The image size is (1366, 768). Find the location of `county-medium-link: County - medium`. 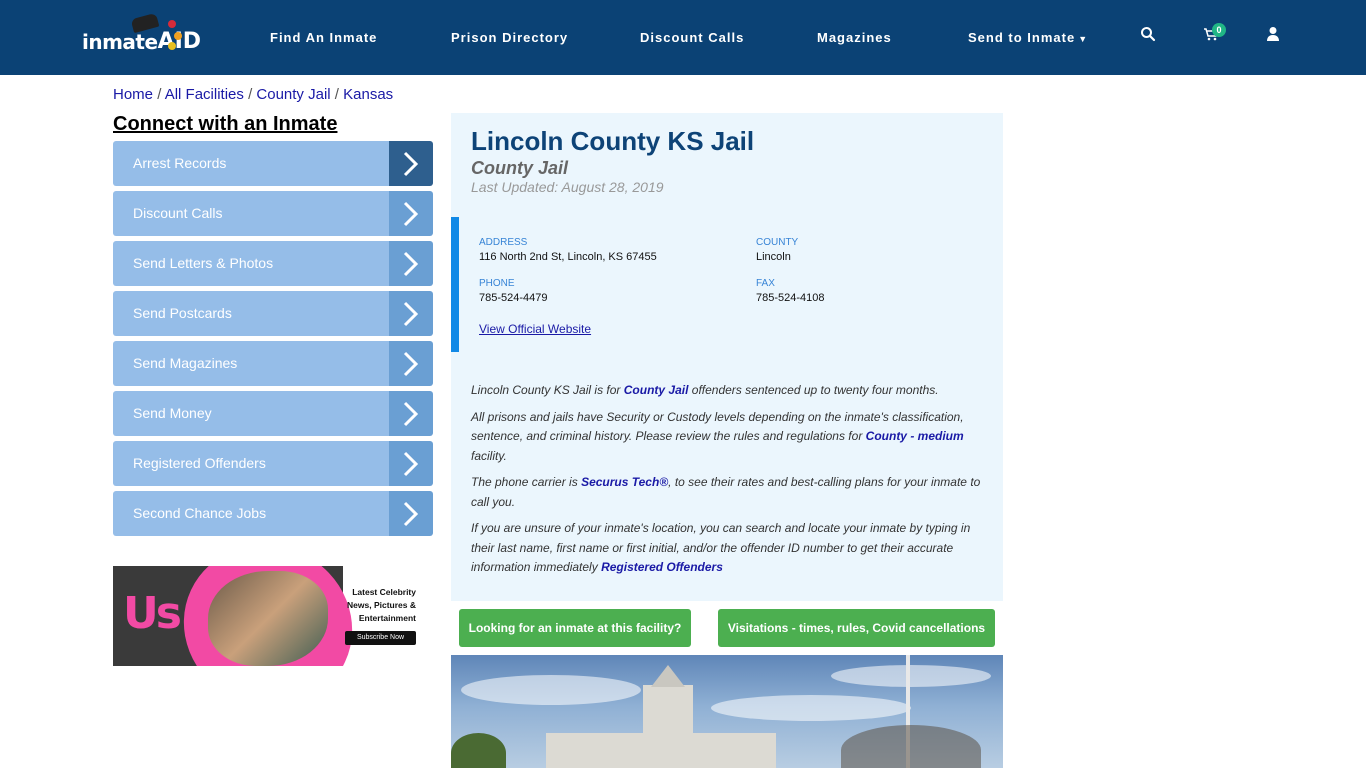

county-medium-link: County - medium is located at coordinates (915, 436).